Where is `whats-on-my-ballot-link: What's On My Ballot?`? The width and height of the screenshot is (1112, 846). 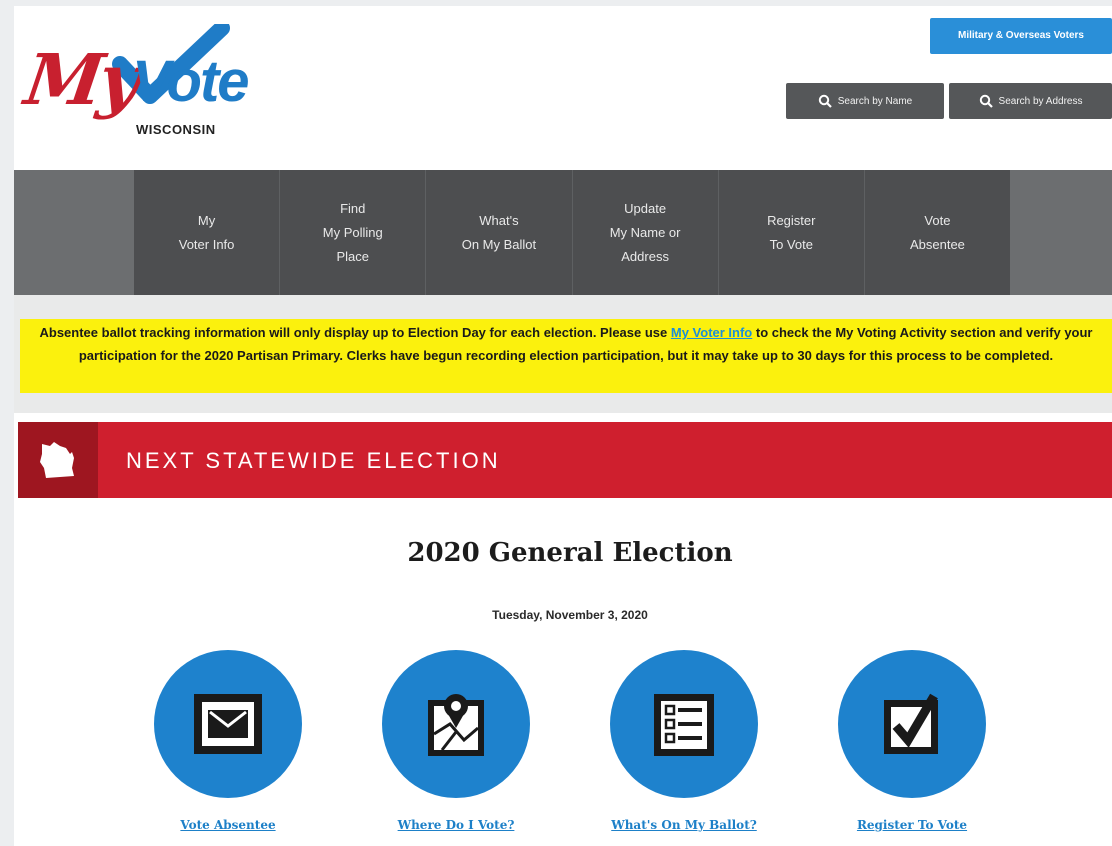 whats-on-my-ballot-link: What's On My Ballot? is located at coordinates (684, 825).